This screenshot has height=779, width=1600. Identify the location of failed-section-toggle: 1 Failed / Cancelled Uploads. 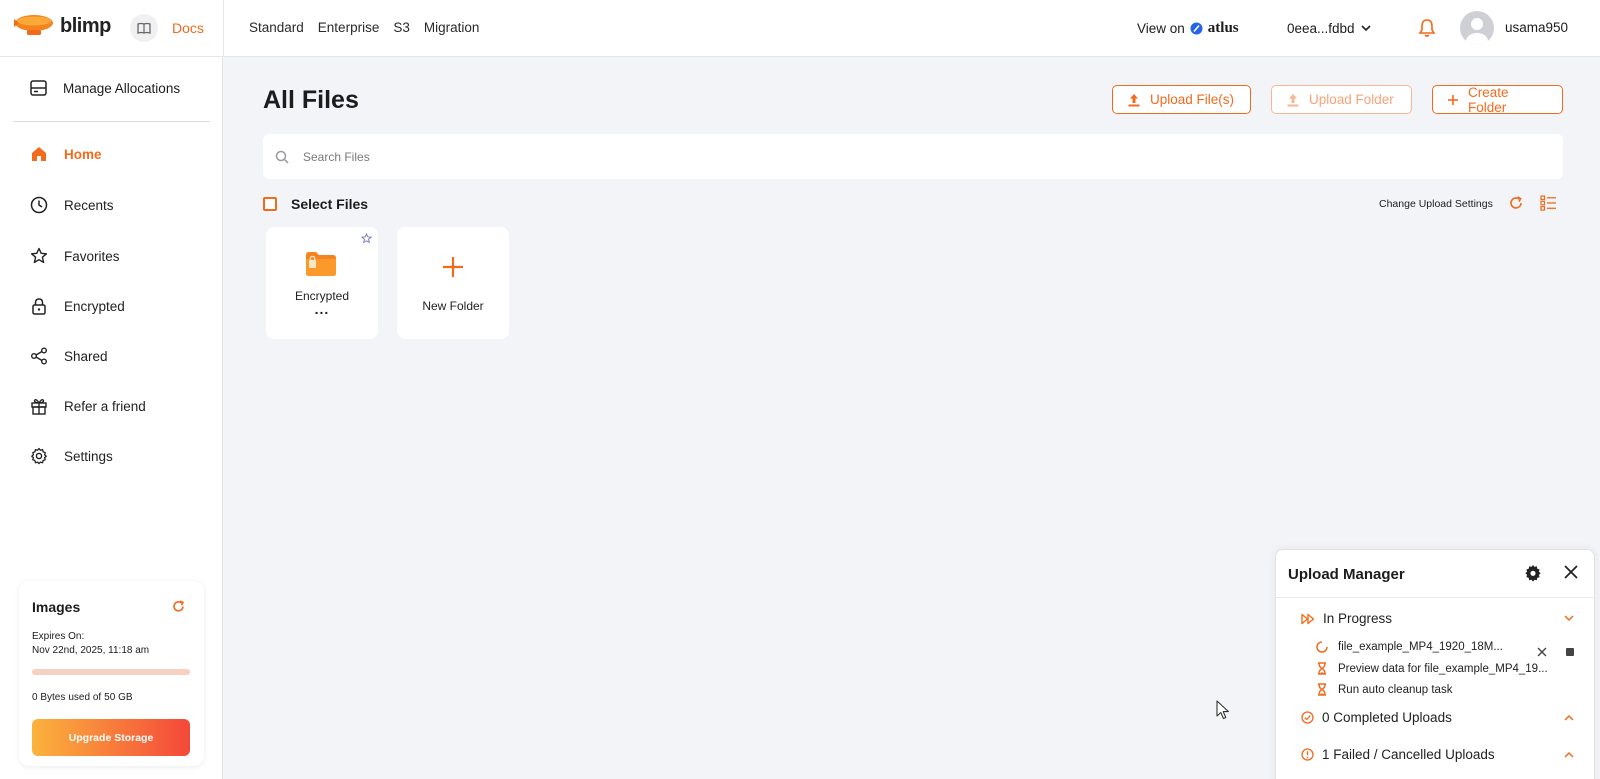
(1398, 754).